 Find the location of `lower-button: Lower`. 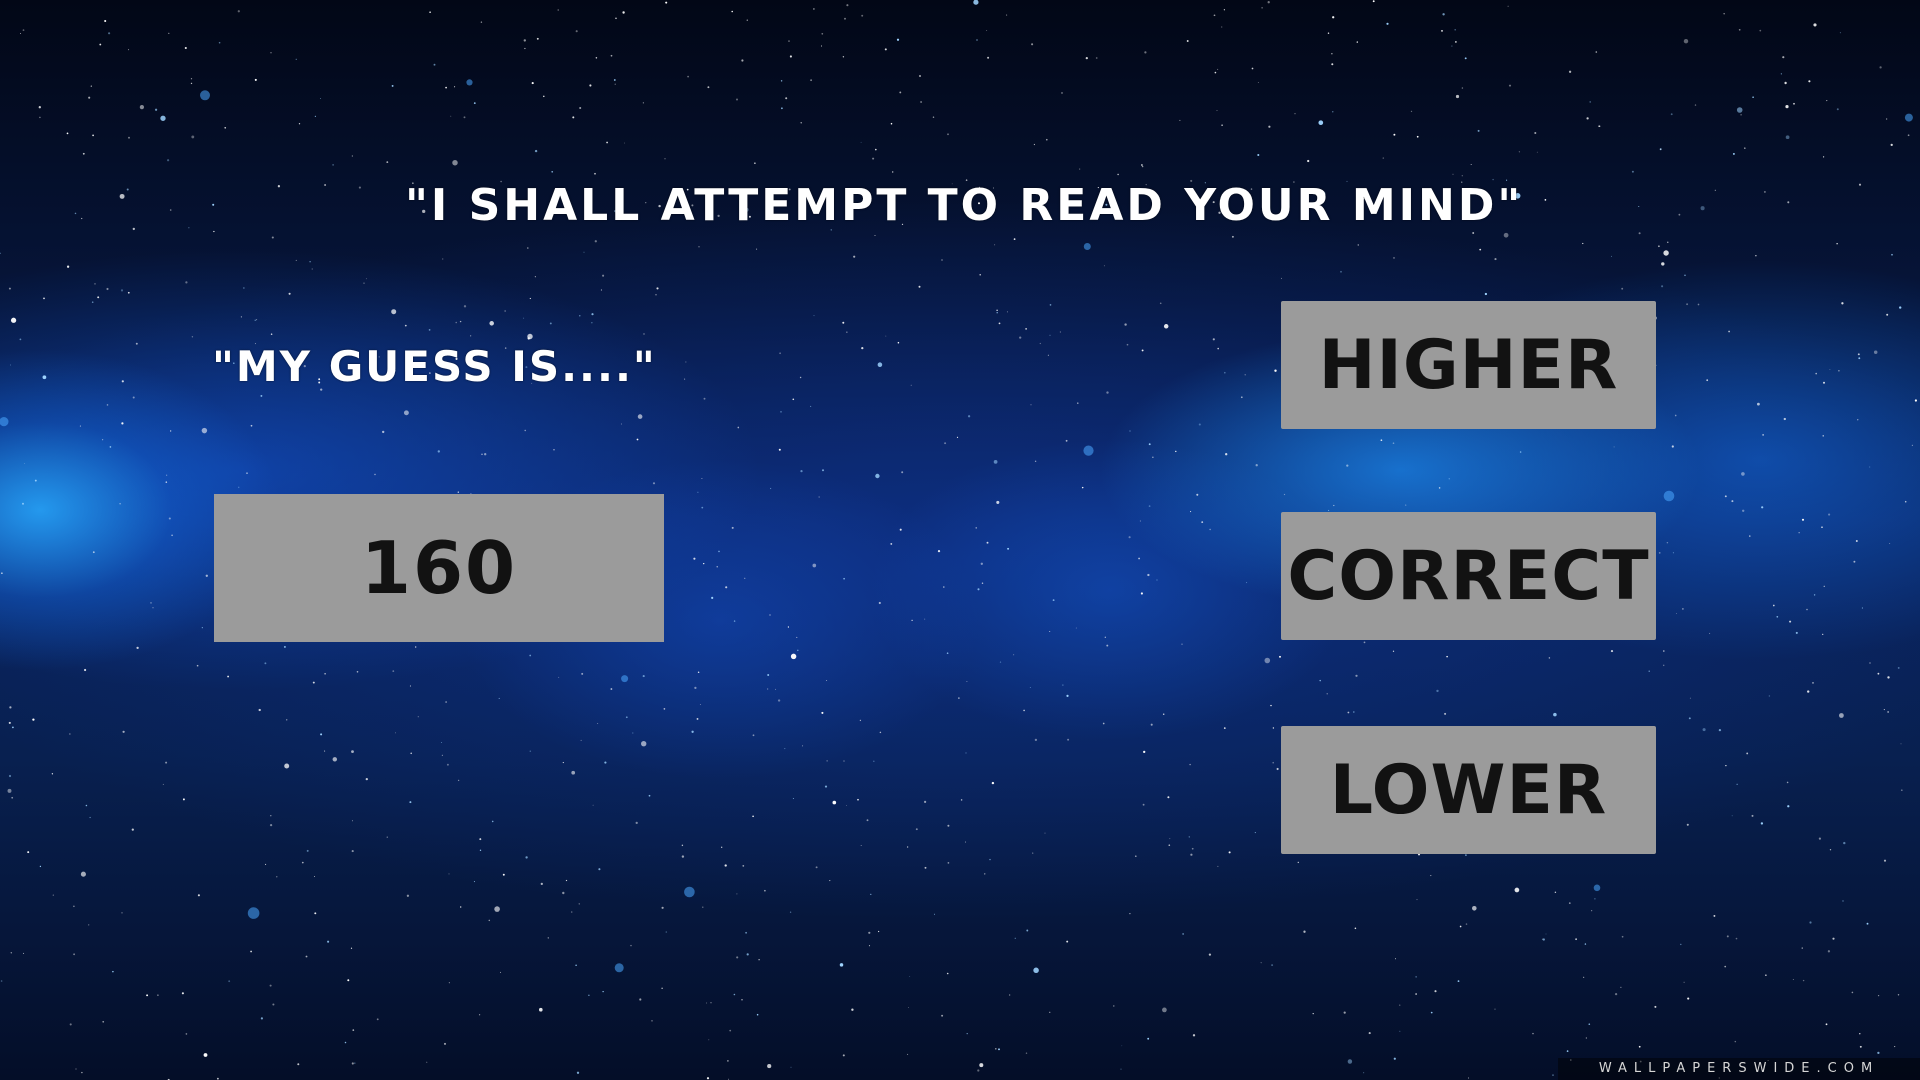

lower-button: Lower is located at coordinates (1468, 790).